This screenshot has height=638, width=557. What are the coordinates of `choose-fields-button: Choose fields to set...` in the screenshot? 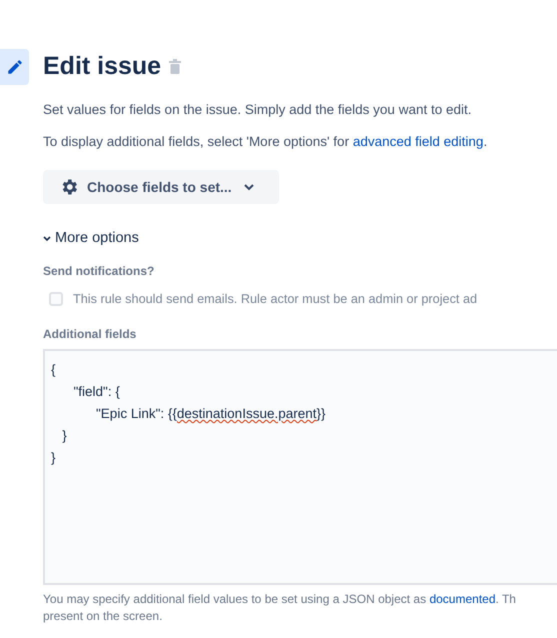 It's located at (161, 187).